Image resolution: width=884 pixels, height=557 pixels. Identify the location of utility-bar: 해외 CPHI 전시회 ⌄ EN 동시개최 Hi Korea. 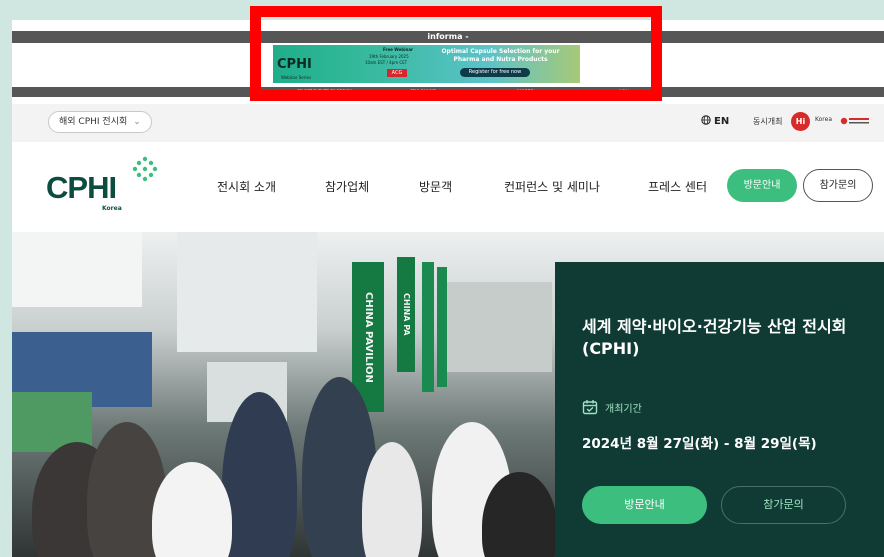
(448, 123).